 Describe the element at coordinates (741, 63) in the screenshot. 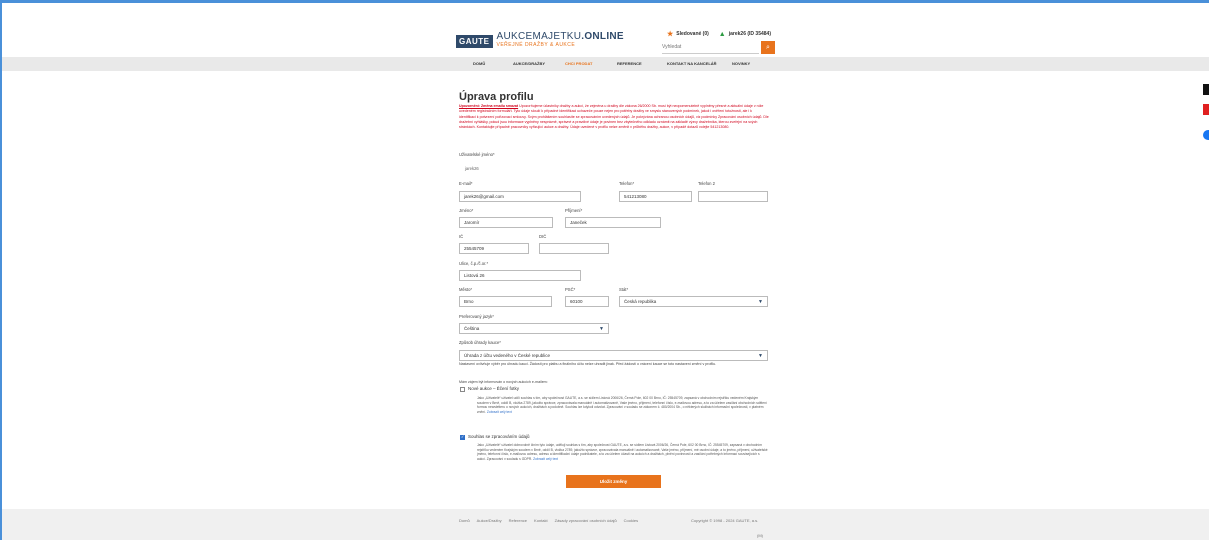

I see `nav-news: NOVINKY` at that location.